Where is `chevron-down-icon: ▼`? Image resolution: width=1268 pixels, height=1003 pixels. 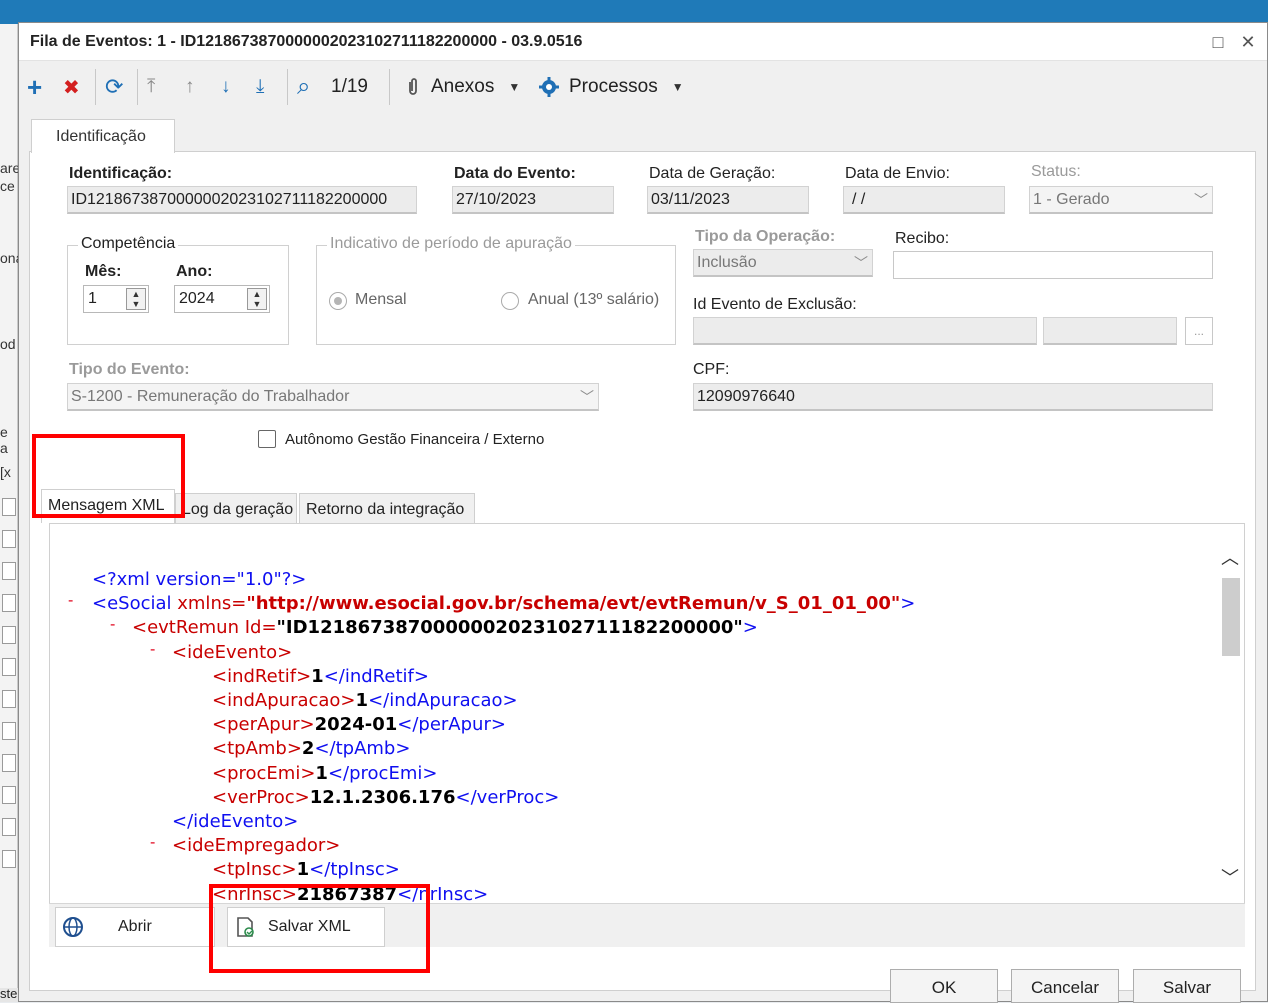
chevron-down-icon: ▼ is located at coordinates (677, 87).